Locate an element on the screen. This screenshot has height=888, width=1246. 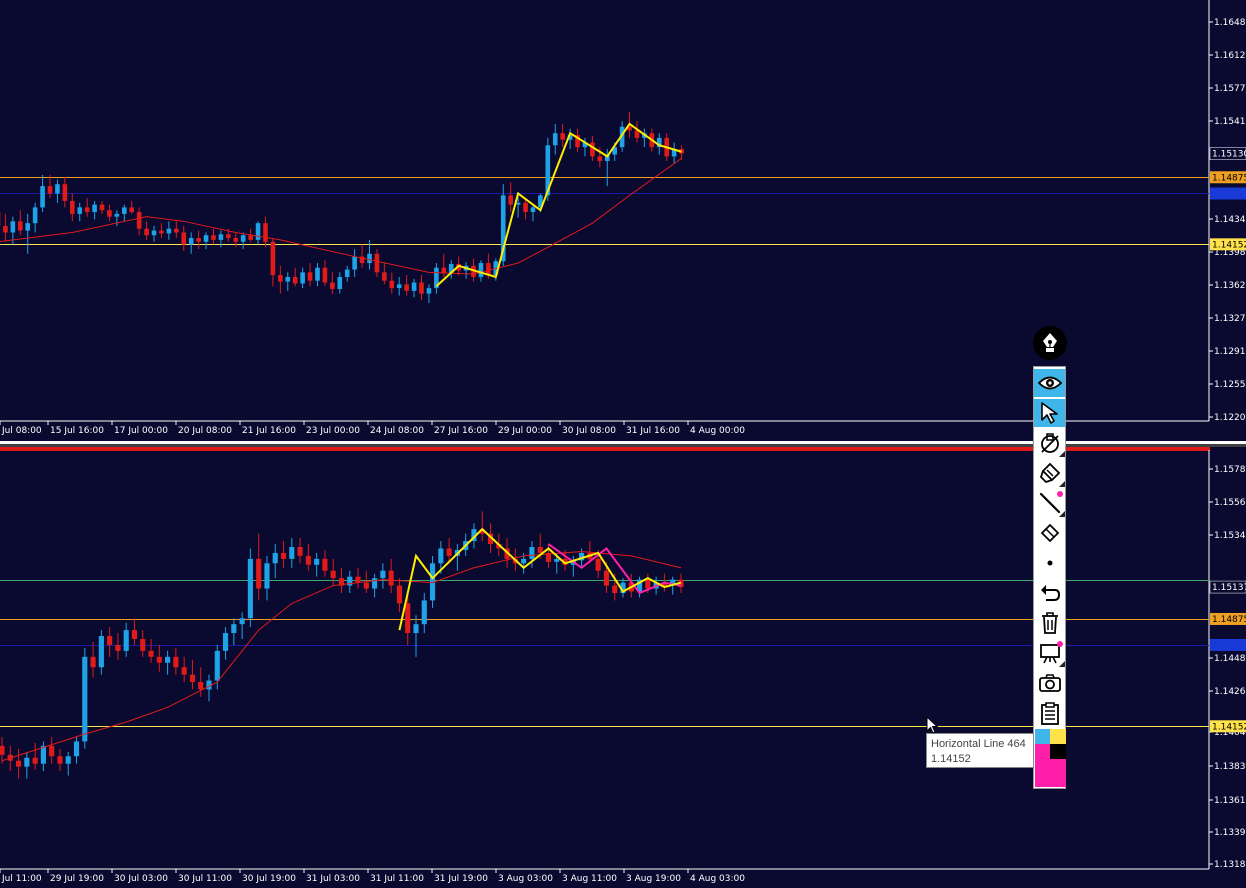
board-button is located at coordinates (1049, 653).